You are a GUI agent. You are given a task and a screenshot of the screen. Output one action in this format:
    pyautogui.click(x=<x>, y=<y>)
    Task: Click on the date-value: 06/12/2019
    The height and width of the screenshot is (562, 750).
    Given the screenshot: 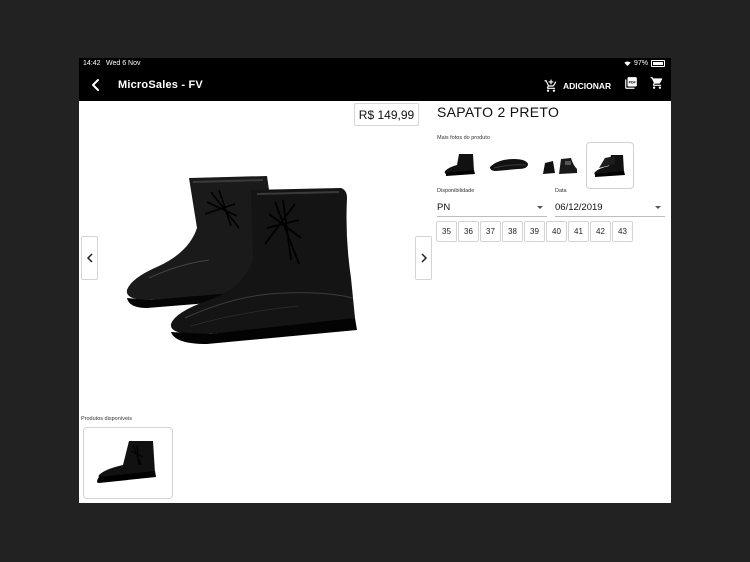 What is the action you would take?
    pyautogui.click(x=579, y=207)
    